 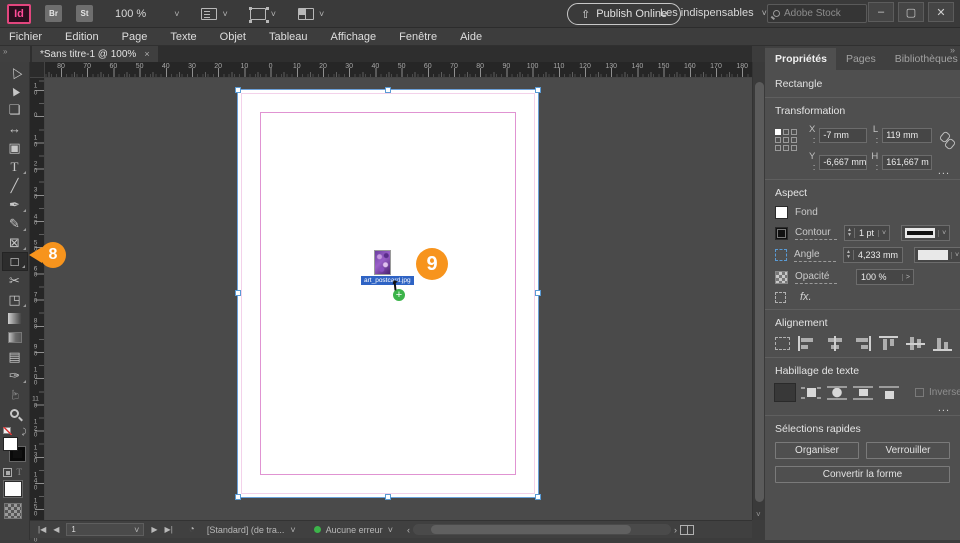 I want to click on workspace-switcher: Les indispensables ˅, so click(x=713, y=13).